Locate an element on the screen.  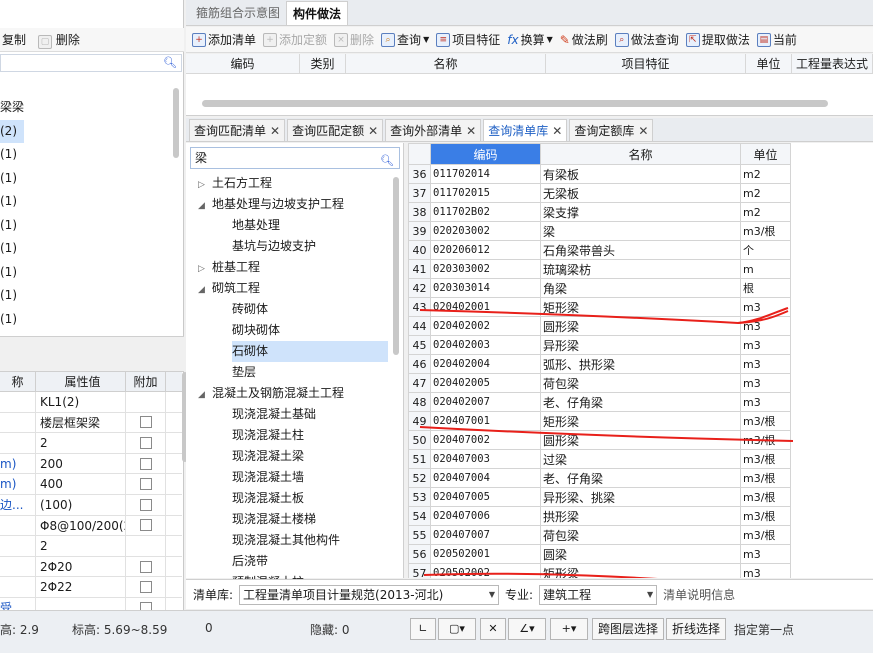
cell-name: 异形梁 is located at coordinates (640, 345).